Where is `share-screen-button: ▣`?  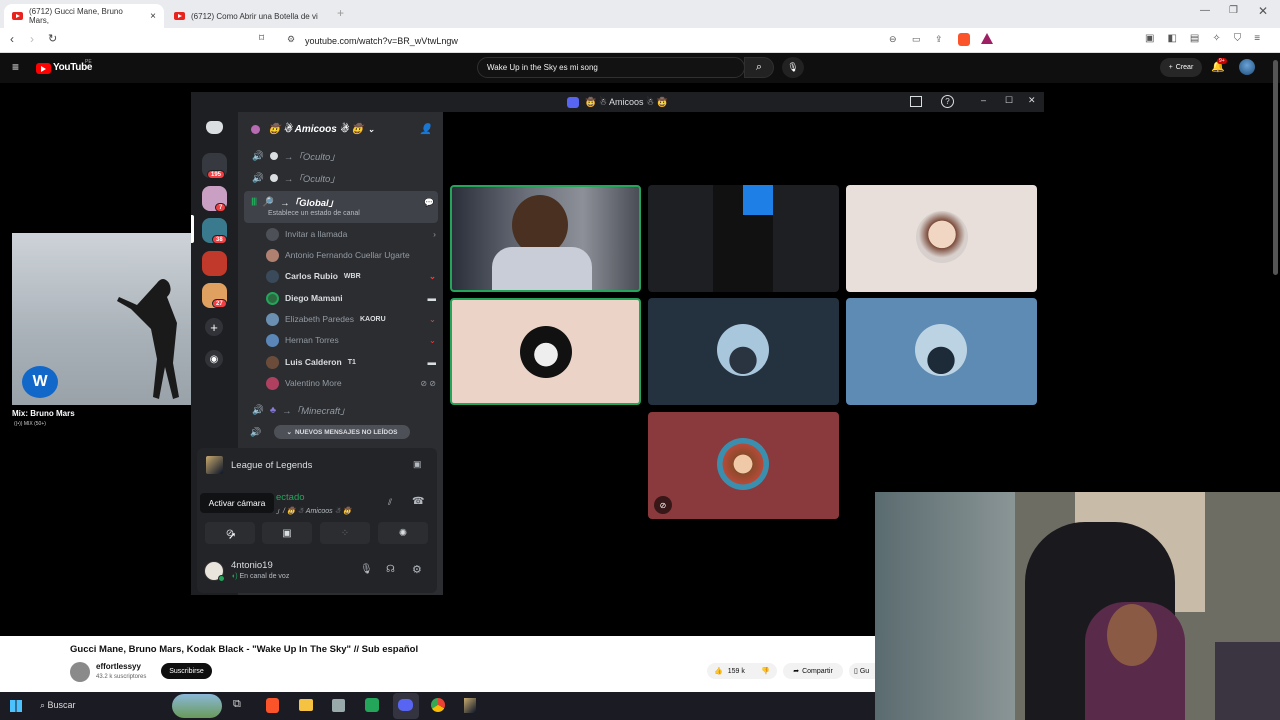 share-screen-button: ▣ is located at coordinates (287, 533).